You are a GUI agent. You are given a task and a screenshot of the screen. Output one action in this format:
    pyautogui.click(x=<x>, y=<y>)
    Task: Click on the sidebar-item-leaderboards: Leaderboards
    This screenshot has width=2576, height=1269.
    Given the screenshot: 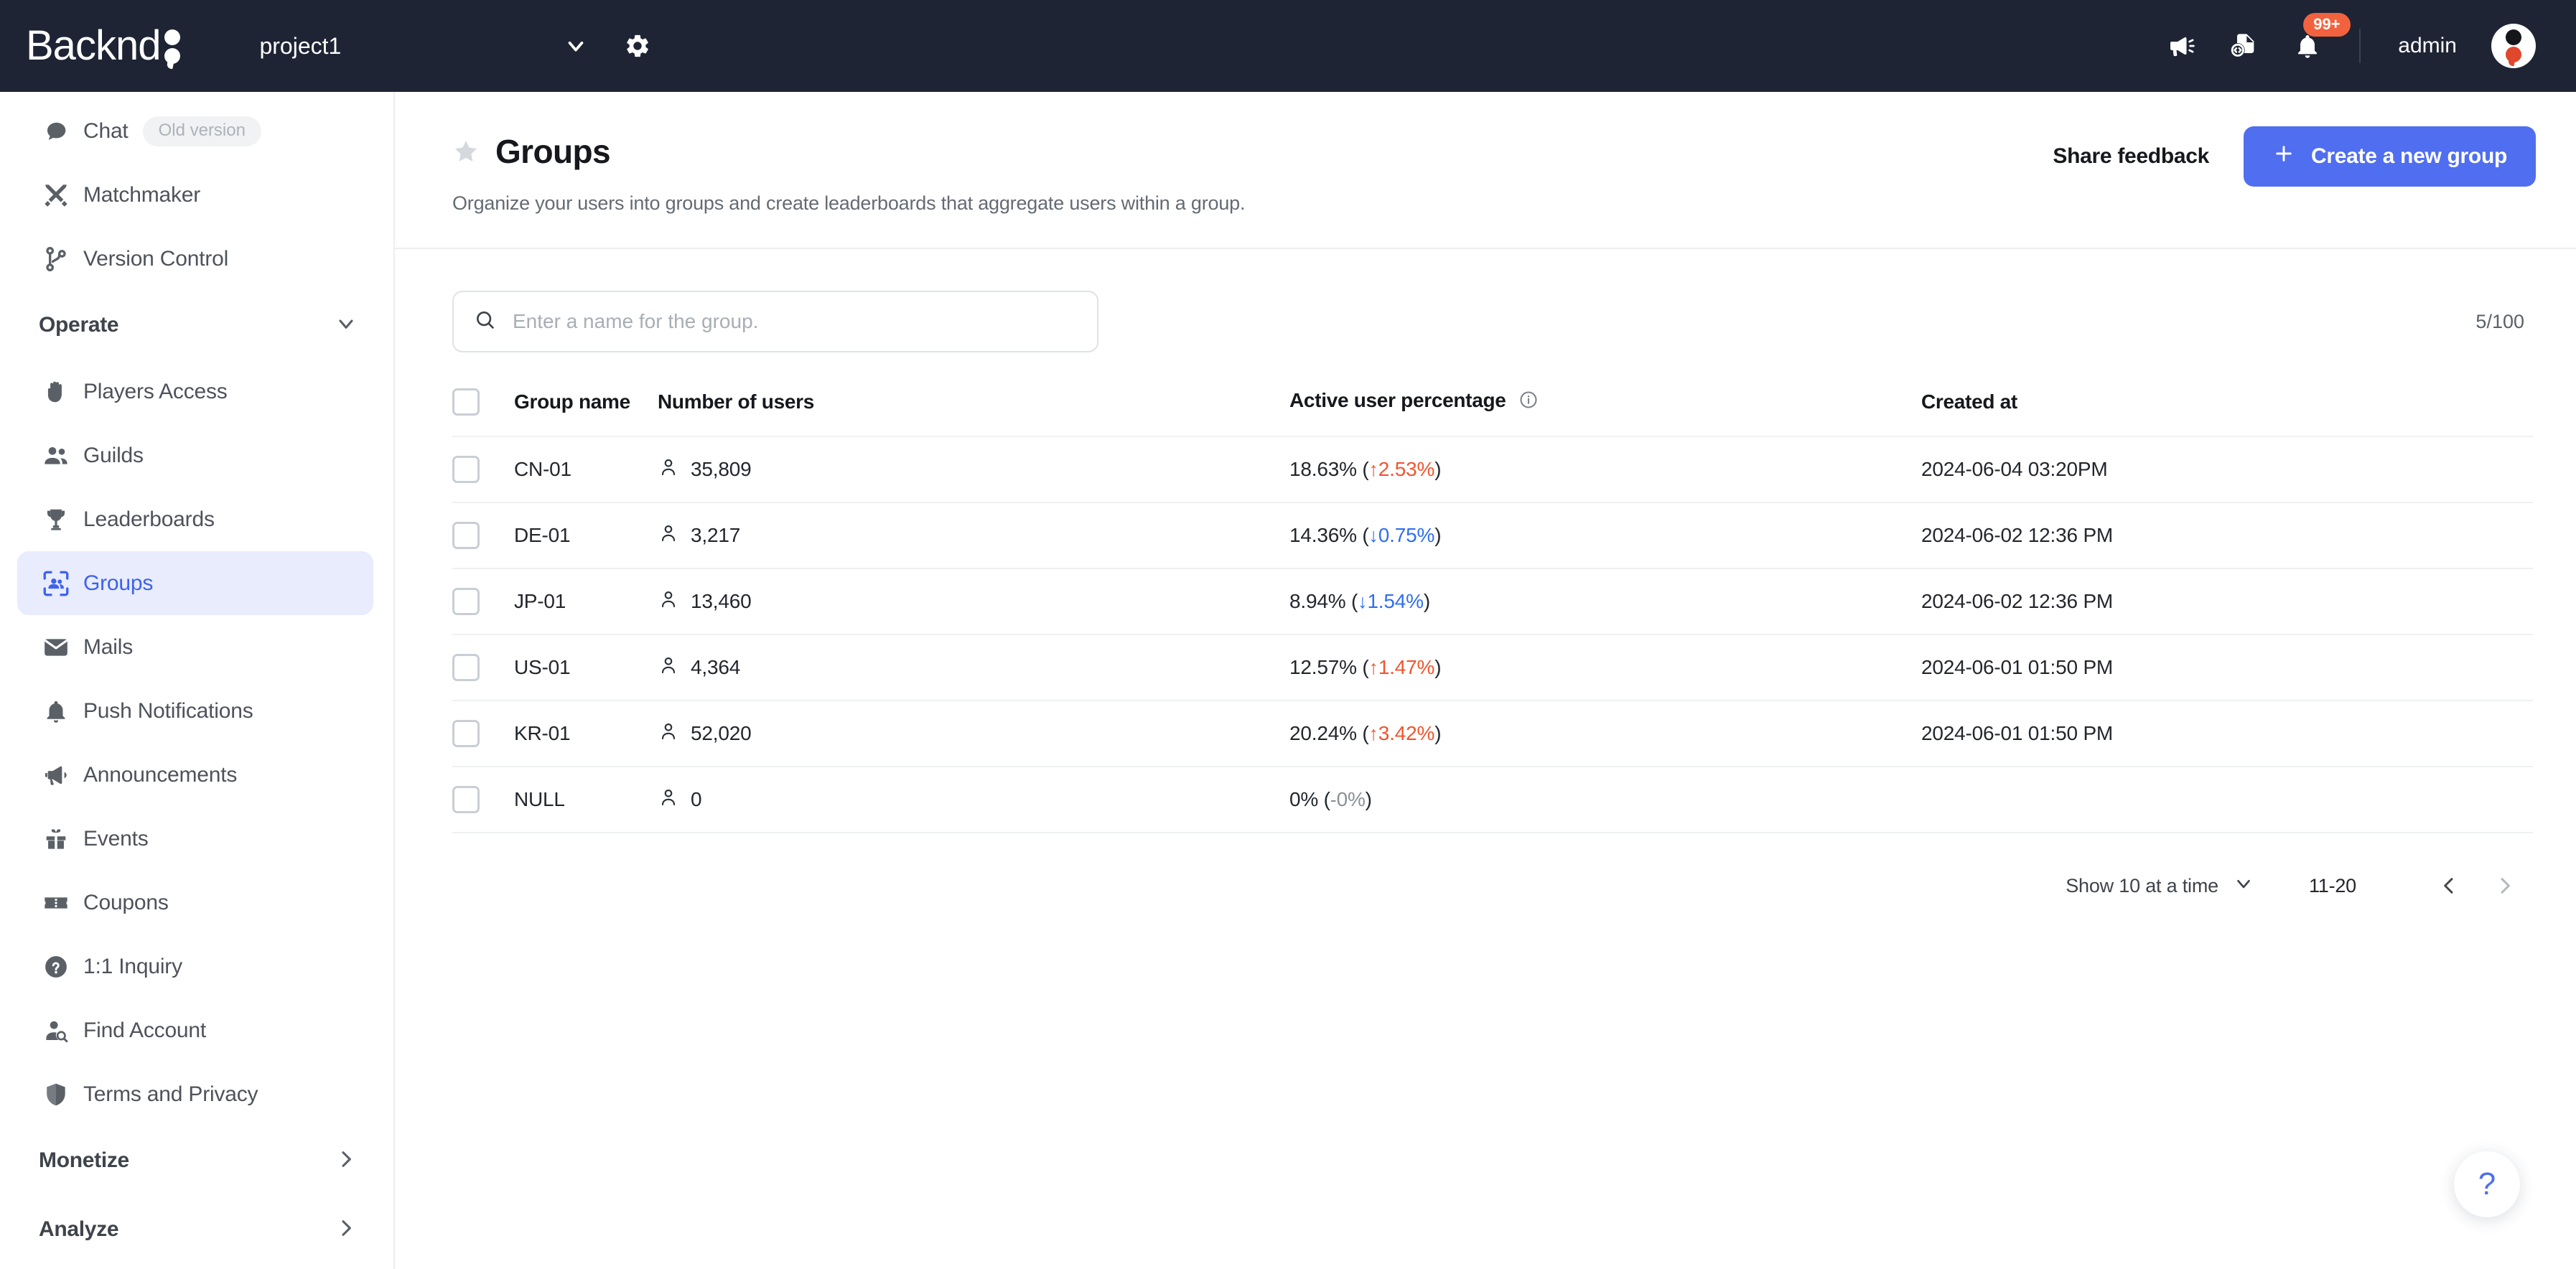 What is the action you would take?
    pyautogui.click(x=195, y=519)
    